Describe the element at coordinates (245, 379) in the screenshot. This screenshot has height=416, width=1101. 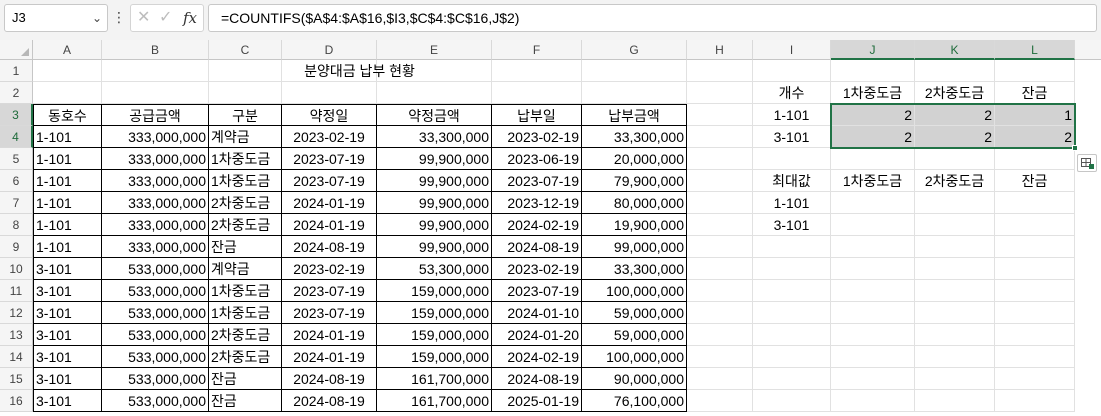
I see `table-cell: 잔금` at that location.